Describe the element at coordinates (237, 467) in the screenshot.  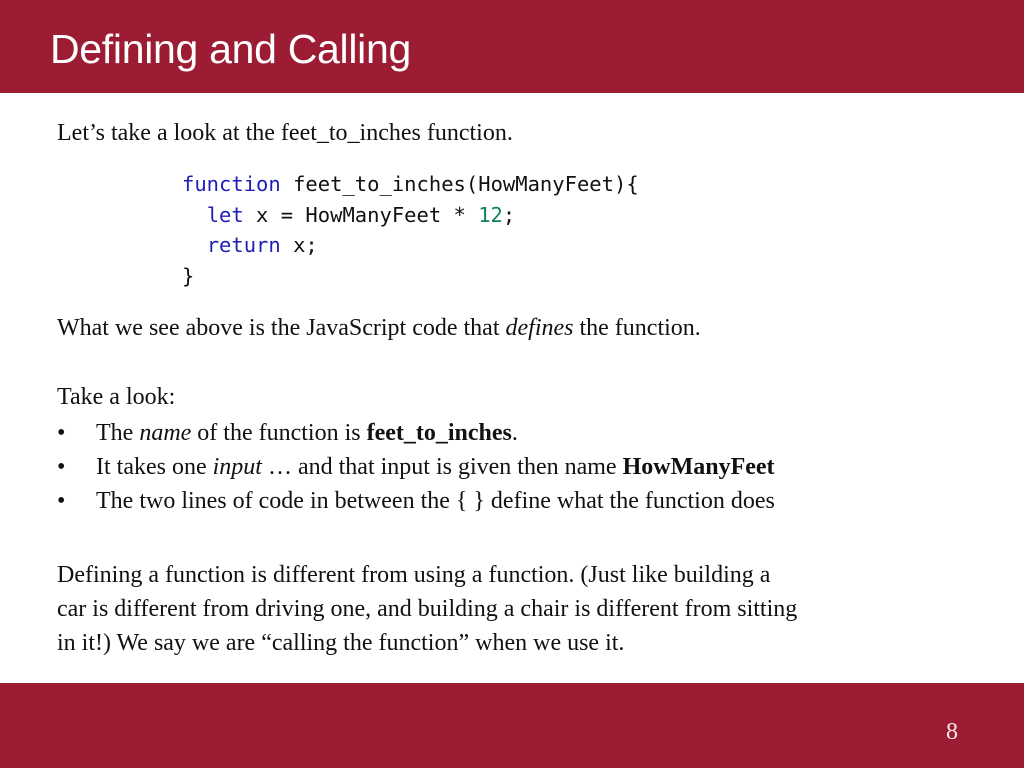
I see `emphasis: input` at that location.